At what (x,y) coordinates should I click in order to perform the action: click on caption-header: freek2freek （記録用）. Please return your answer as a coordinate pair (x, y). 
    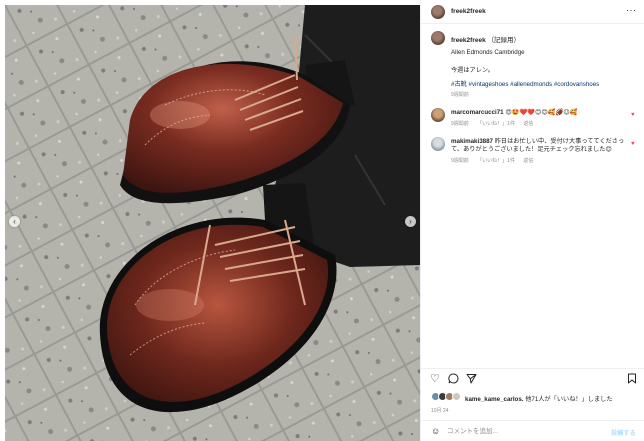
    Looking at the image, I should click on (485, 39).